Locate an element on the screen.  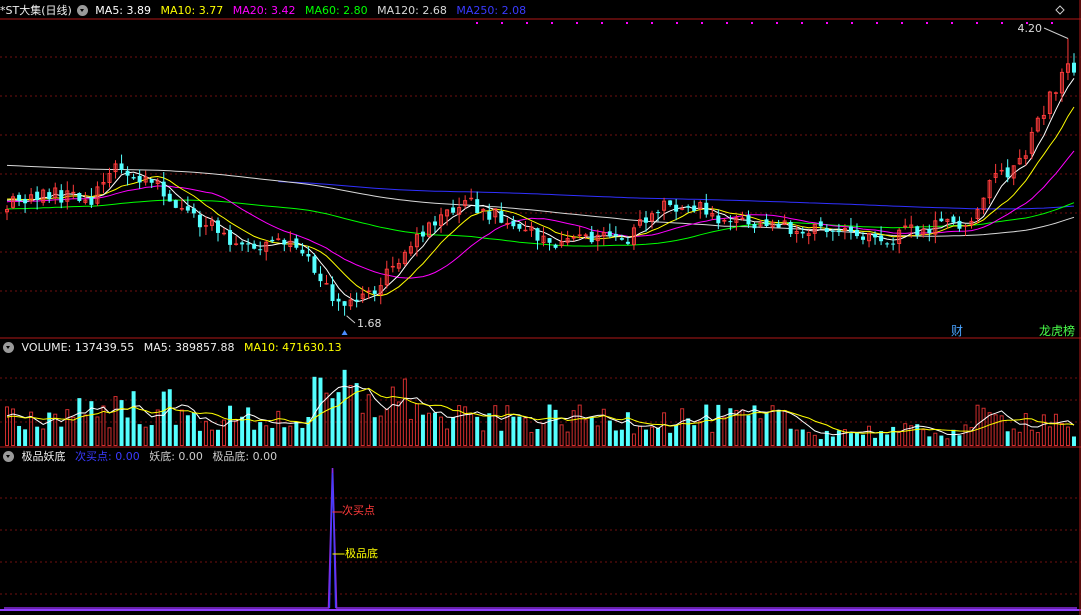
ma10-value: MA10: 3.77 is located at coordinates (192, 10).